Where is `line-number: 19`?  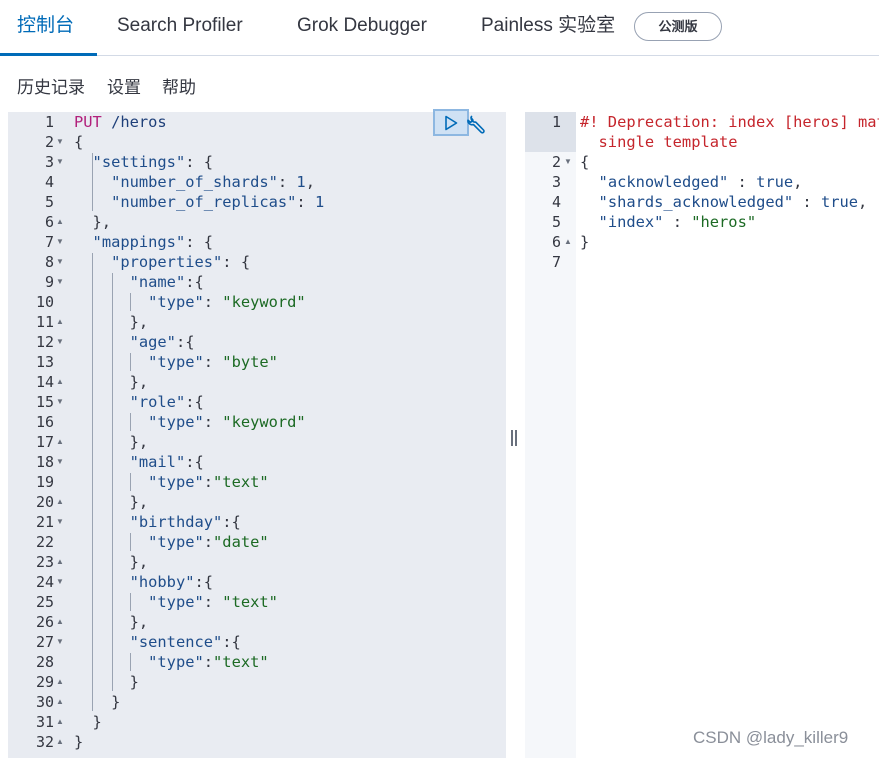 line-number: 19 is located at coordinates (44, 482).